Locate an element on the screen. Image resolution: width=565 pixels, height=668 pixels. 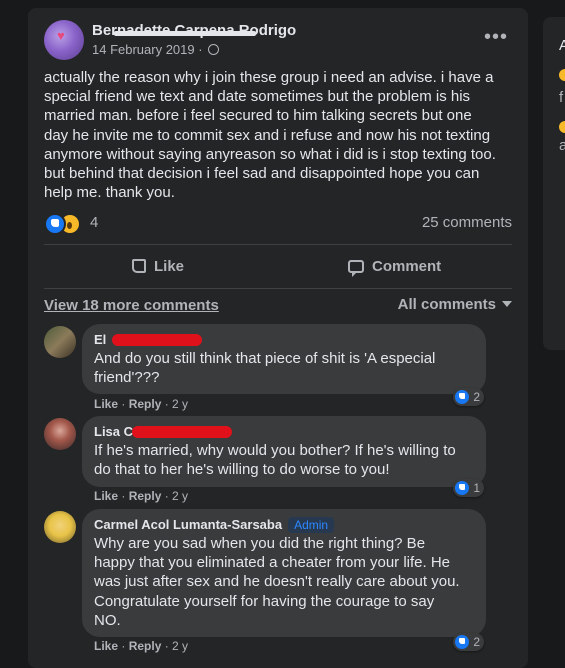
commenter-name: Lisa C is located at coordinates (284, 432).